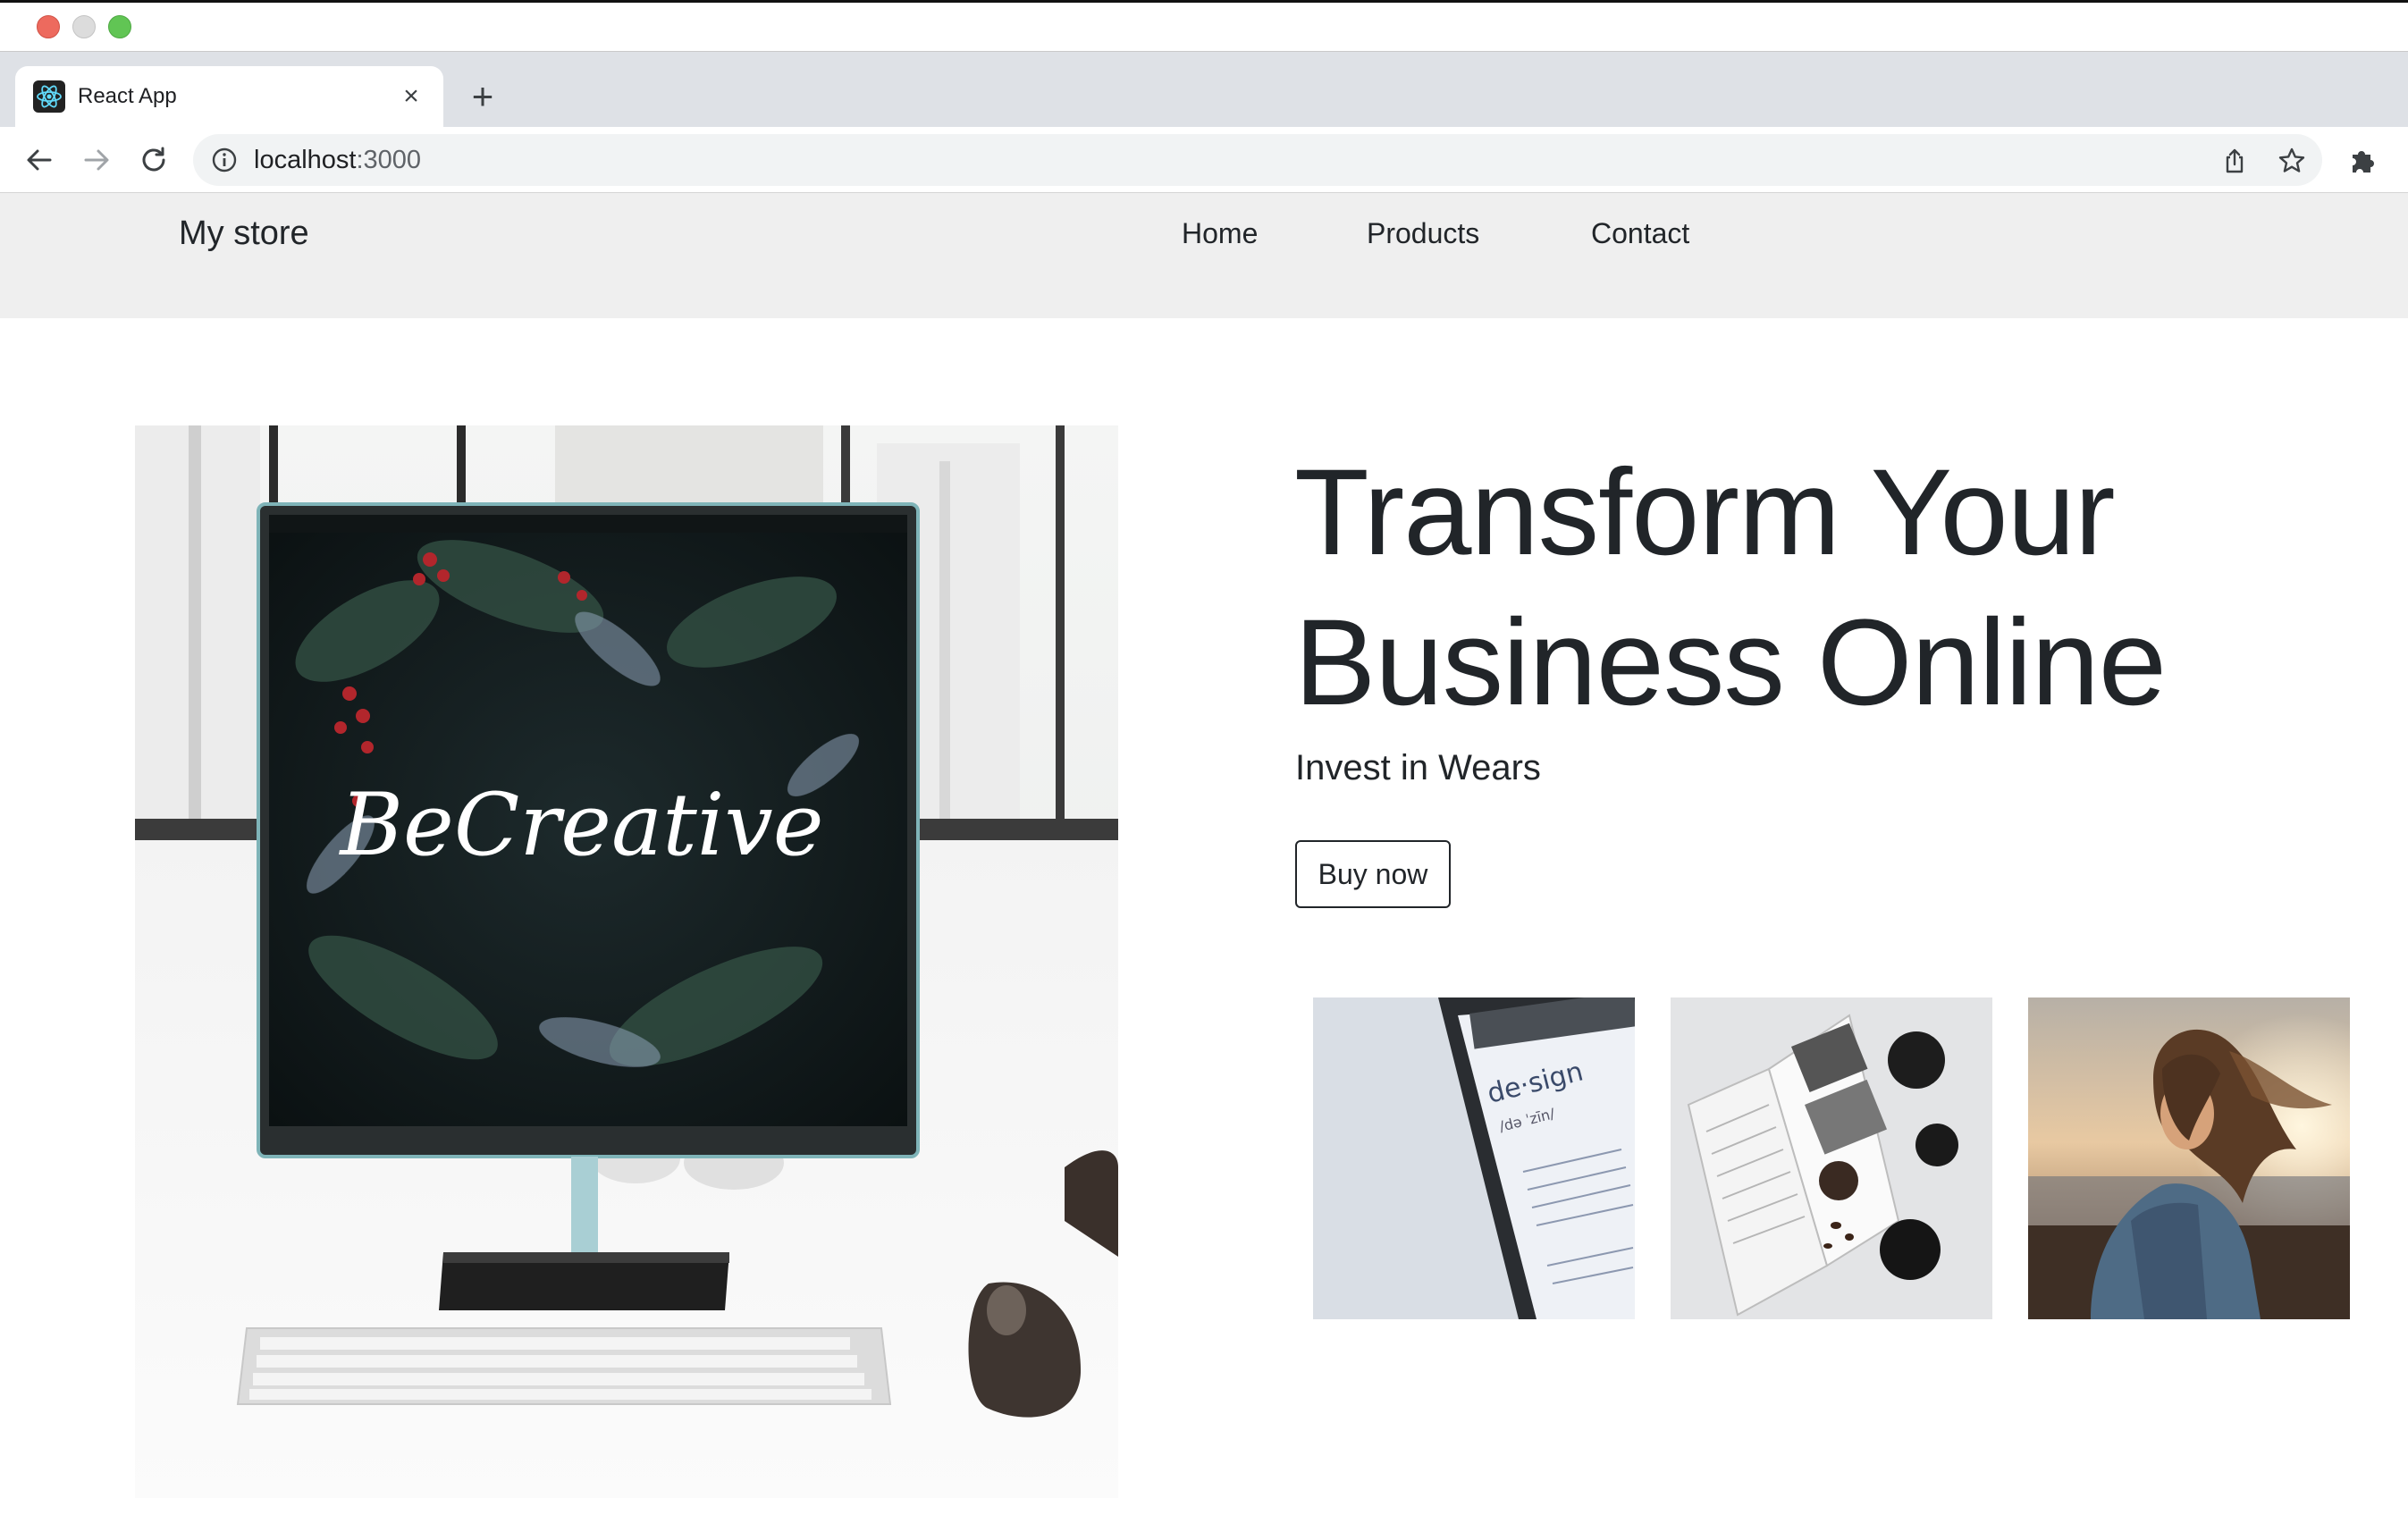 The image size is (2408, 1532). Describe the element at coordinates (154, 160) in the screenshot. I see `reload-icon` at that location.